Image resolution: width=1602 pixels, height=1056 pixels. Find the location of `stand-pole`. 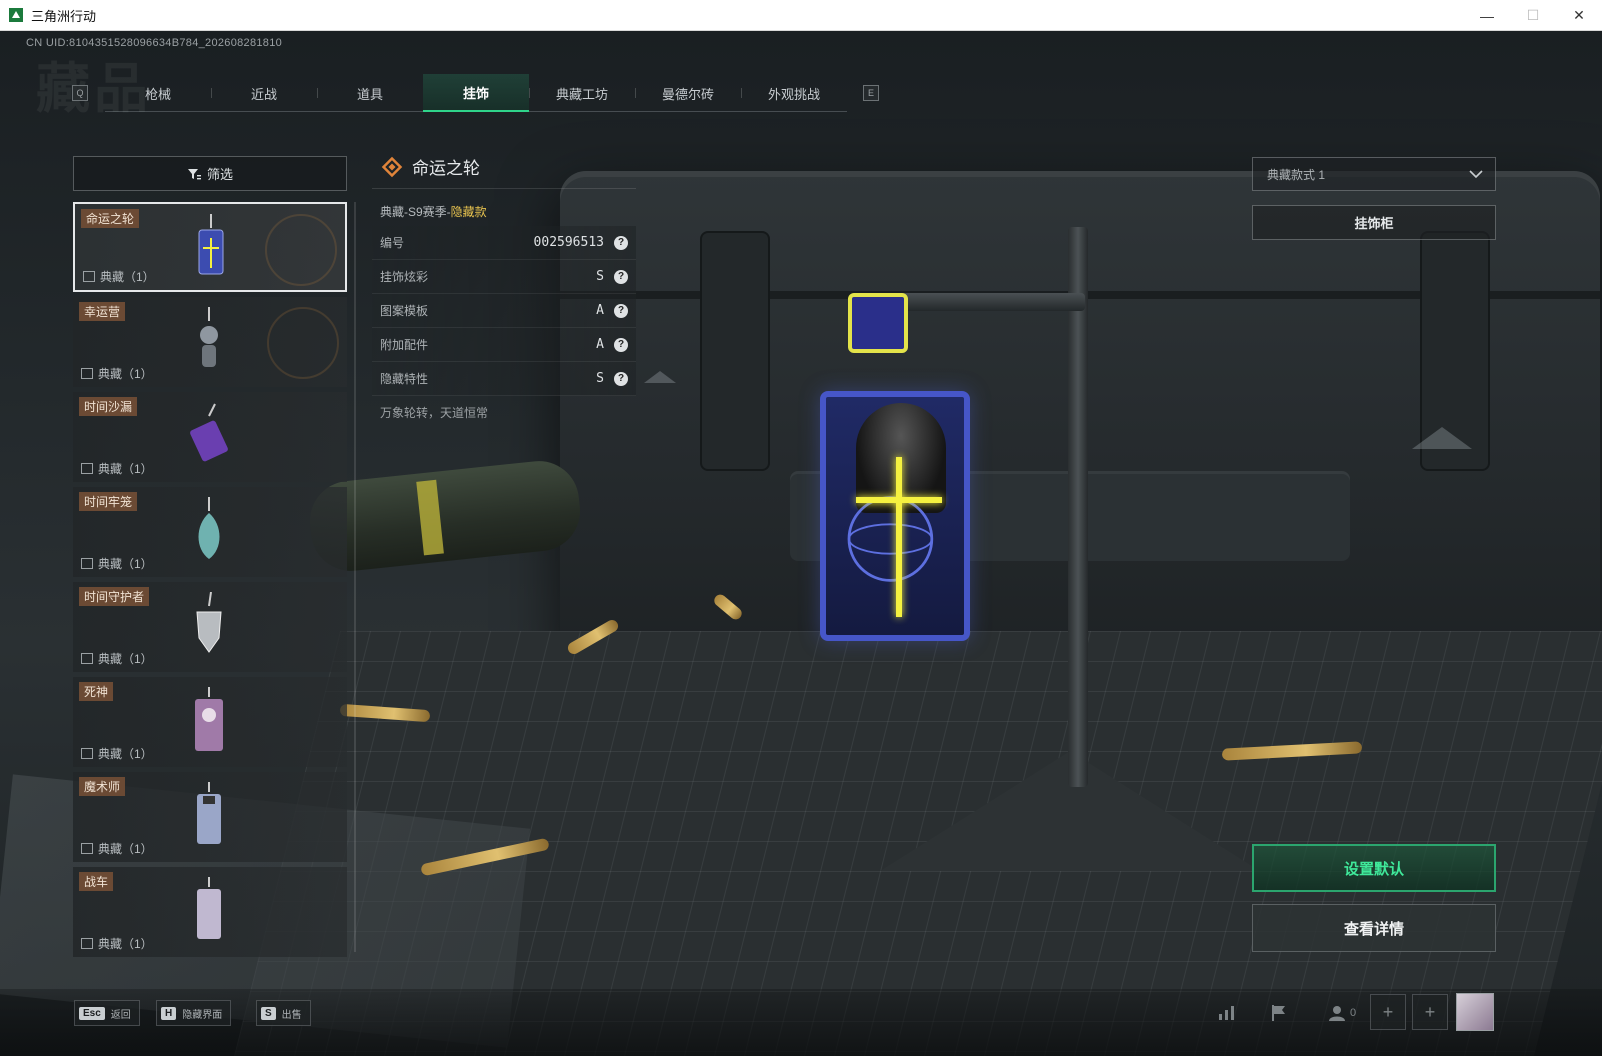

stand-pole is located at coordinates (1078, 507).